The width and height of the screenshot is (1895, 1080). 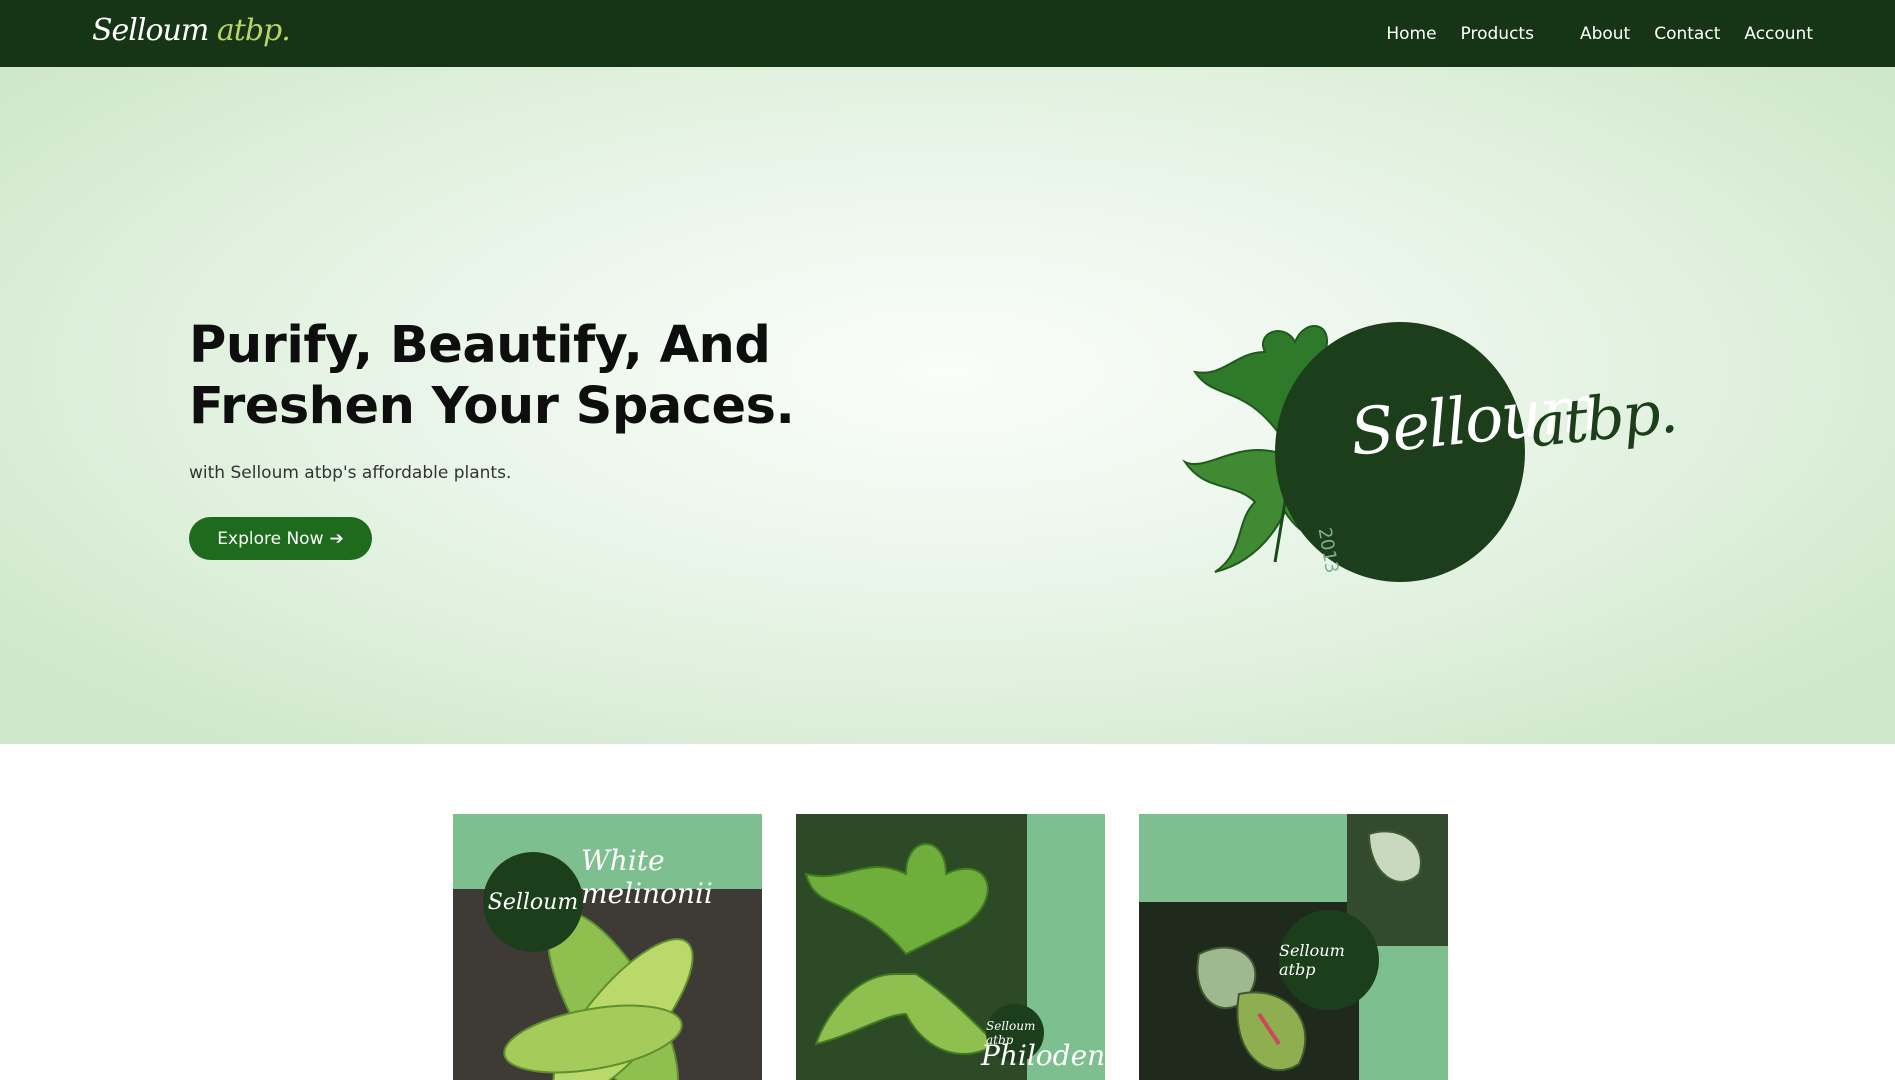 I want to click on card-logo: Selloum atbp, so click(x=1329, y=960).